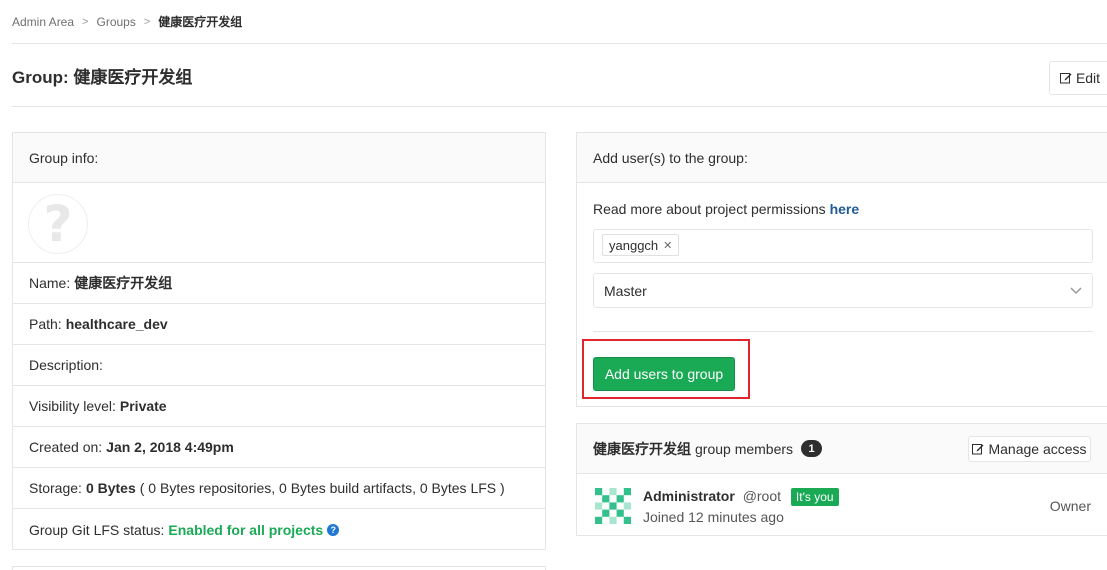 The height and width of the screenshot is (570, 1107). I want to click on user-search-select: yanggch ✕, so click(843, 246).